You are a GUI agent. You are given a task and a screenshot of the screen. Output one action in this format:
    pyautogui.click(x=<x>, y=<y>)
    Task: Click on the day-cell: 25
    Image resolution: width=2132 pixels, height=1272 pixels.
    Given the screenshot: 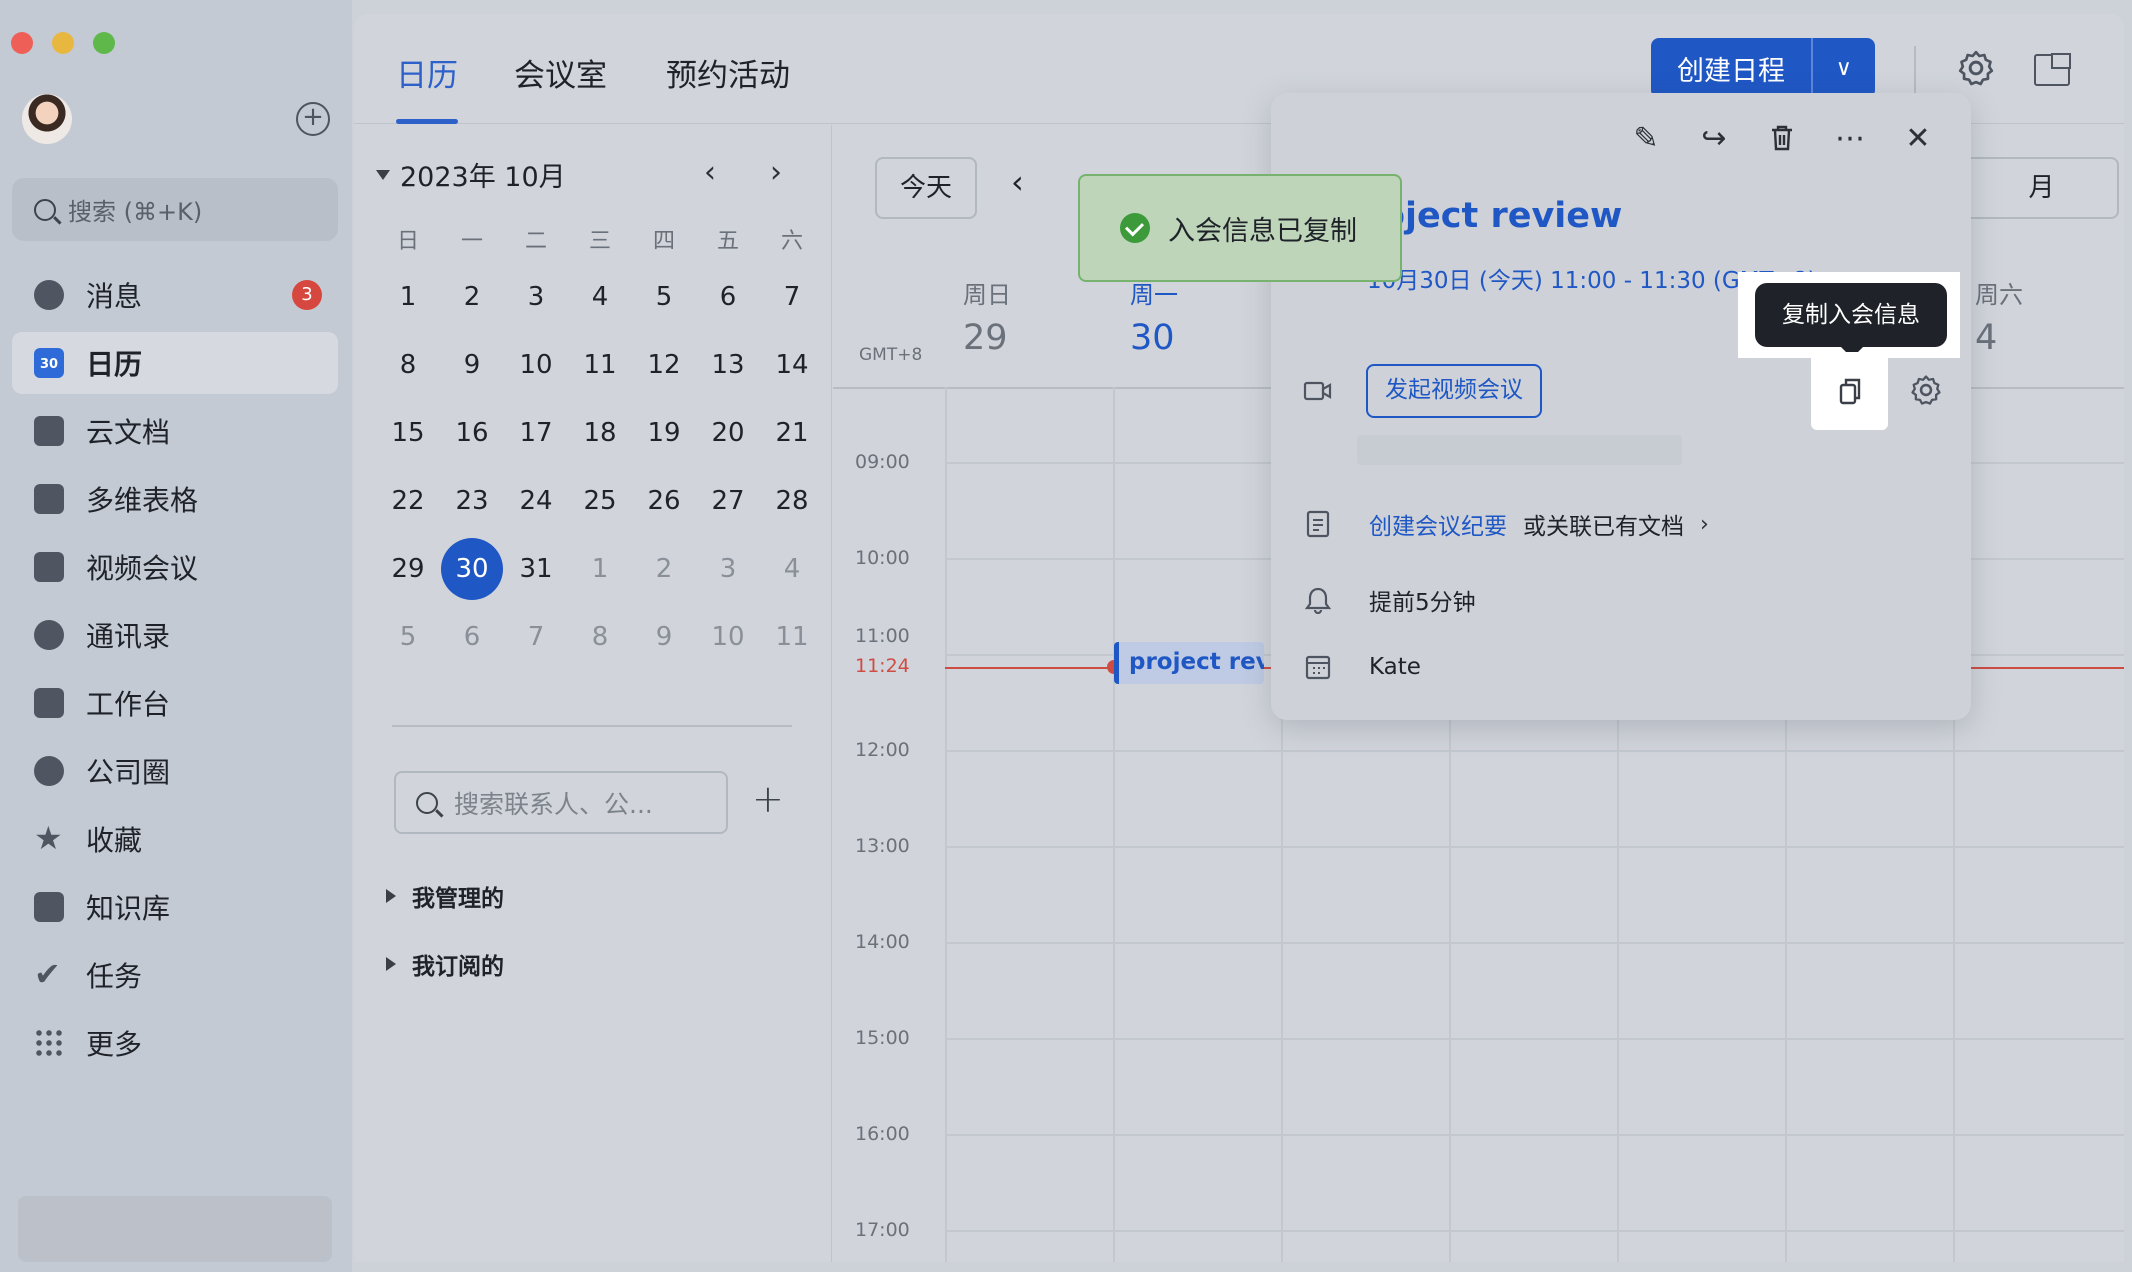 What is the action you would take?
    pyautogui.click(x=600, y=501)
    